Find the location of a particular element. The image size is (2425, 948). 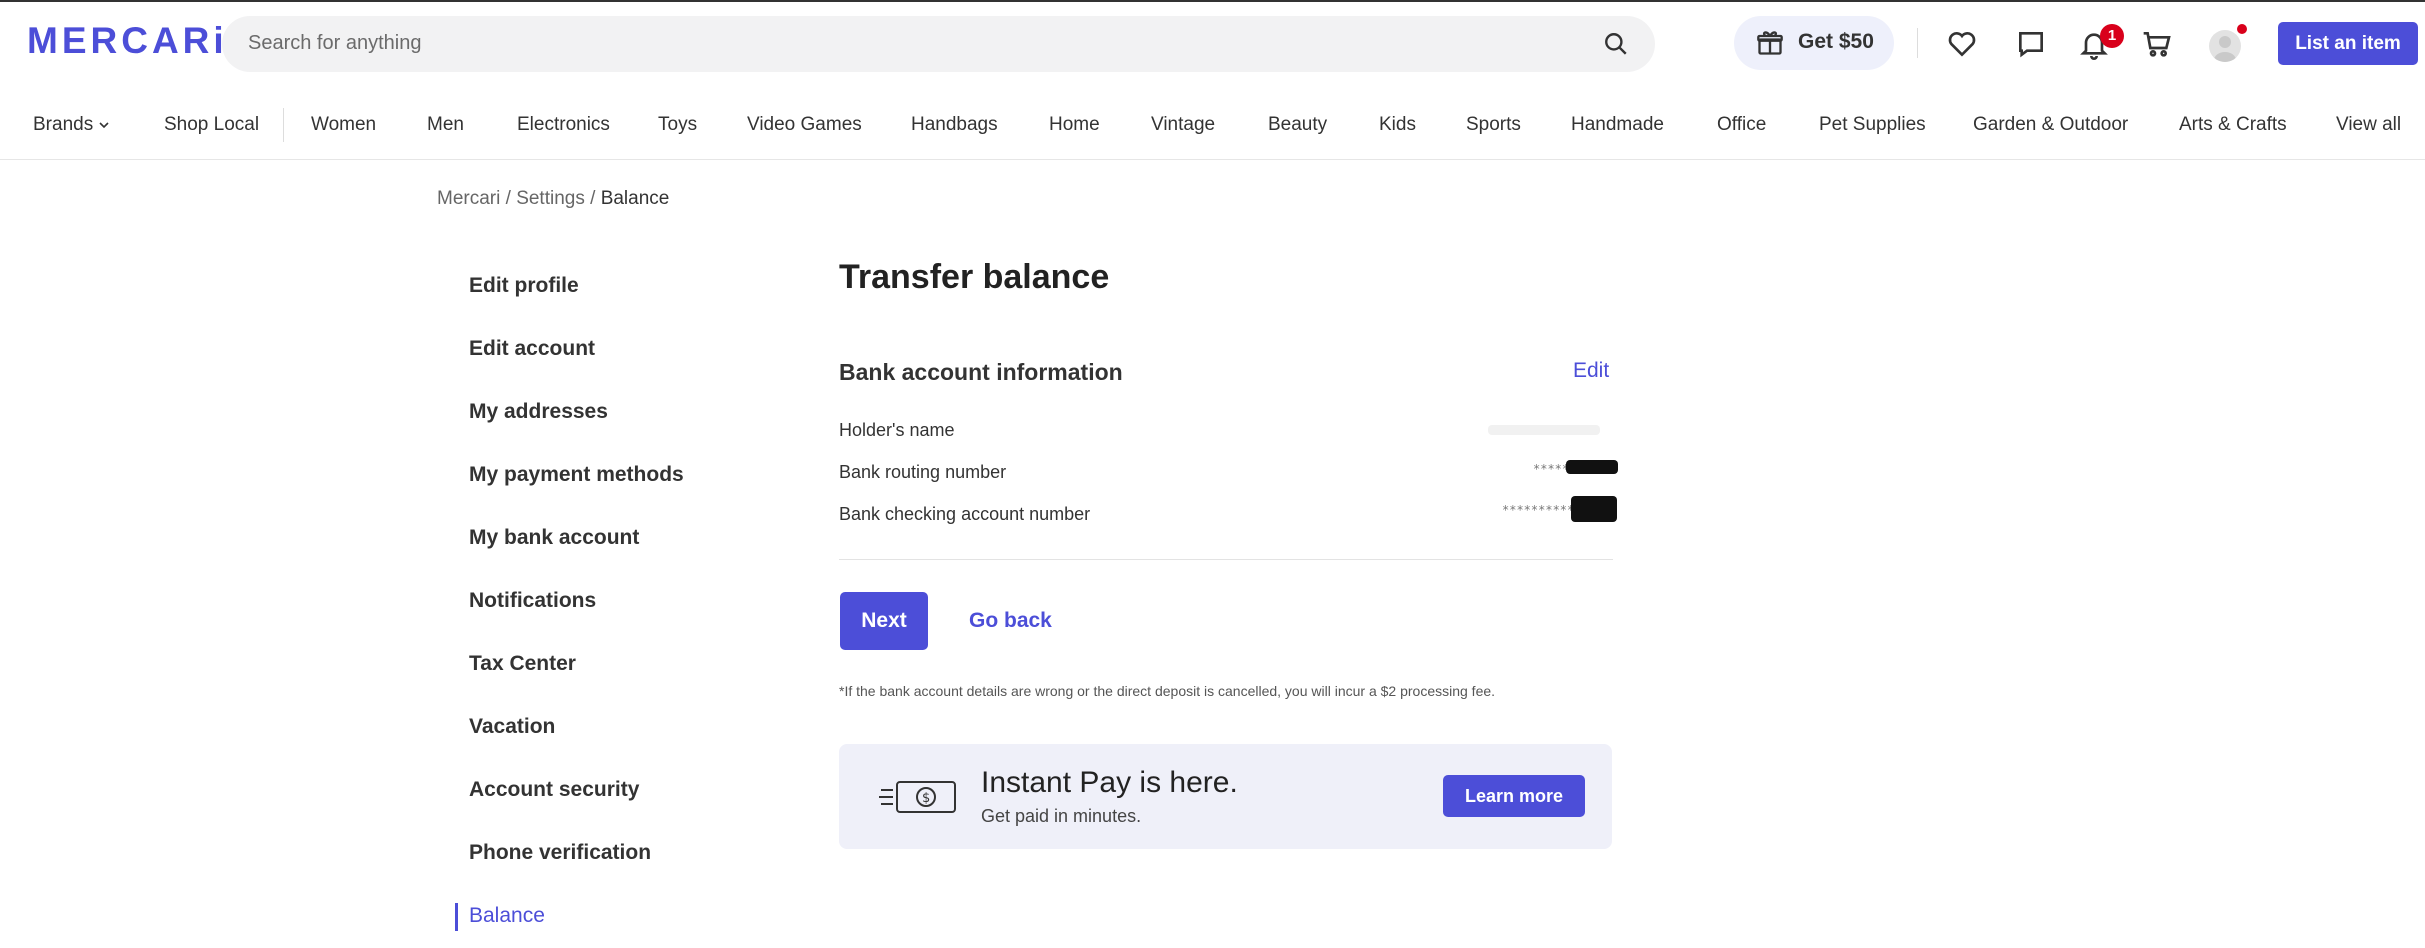

list-item-button: List an item is located at coordinates (2348, 43).